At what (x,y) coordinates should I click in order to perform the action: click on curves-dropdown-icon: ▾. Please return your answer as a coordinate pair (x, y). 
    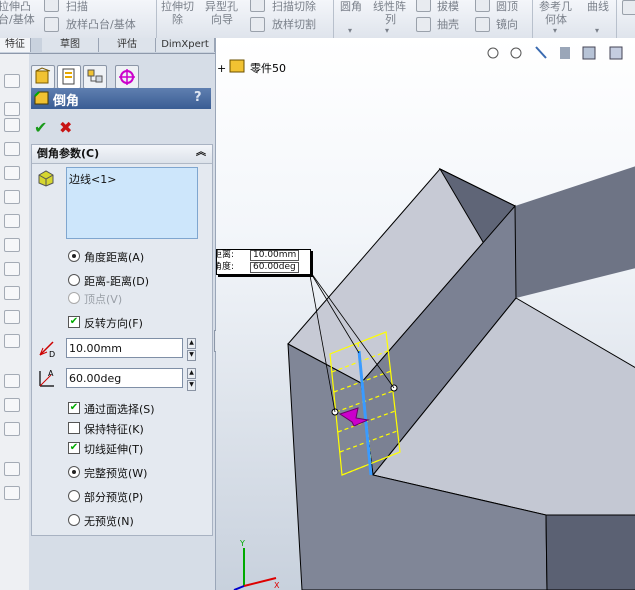
    Looking at the image, I should click on (597, 30).